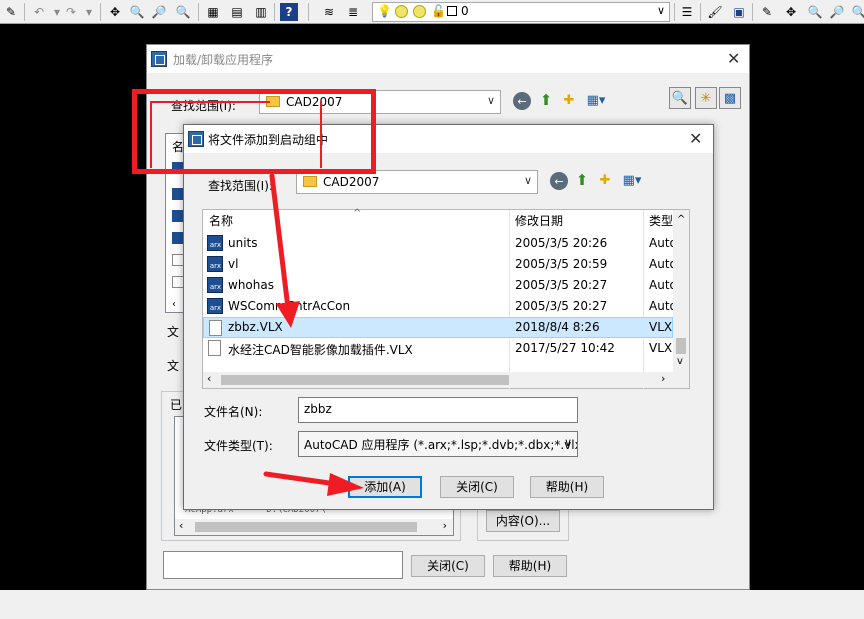 The image size is (864, 619). I want to click on arrow-to-add-button, so click(313, 483).